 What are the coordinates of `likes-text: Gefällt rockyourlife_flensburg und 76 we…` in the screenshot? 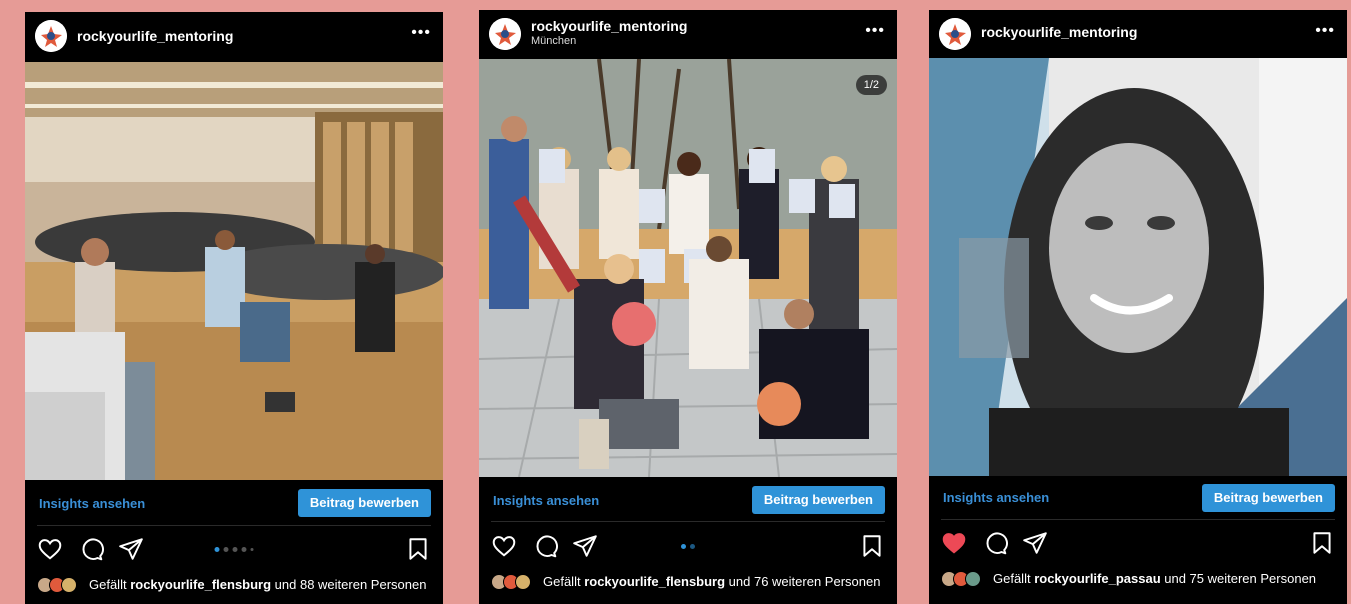 It's located at (714, 581).